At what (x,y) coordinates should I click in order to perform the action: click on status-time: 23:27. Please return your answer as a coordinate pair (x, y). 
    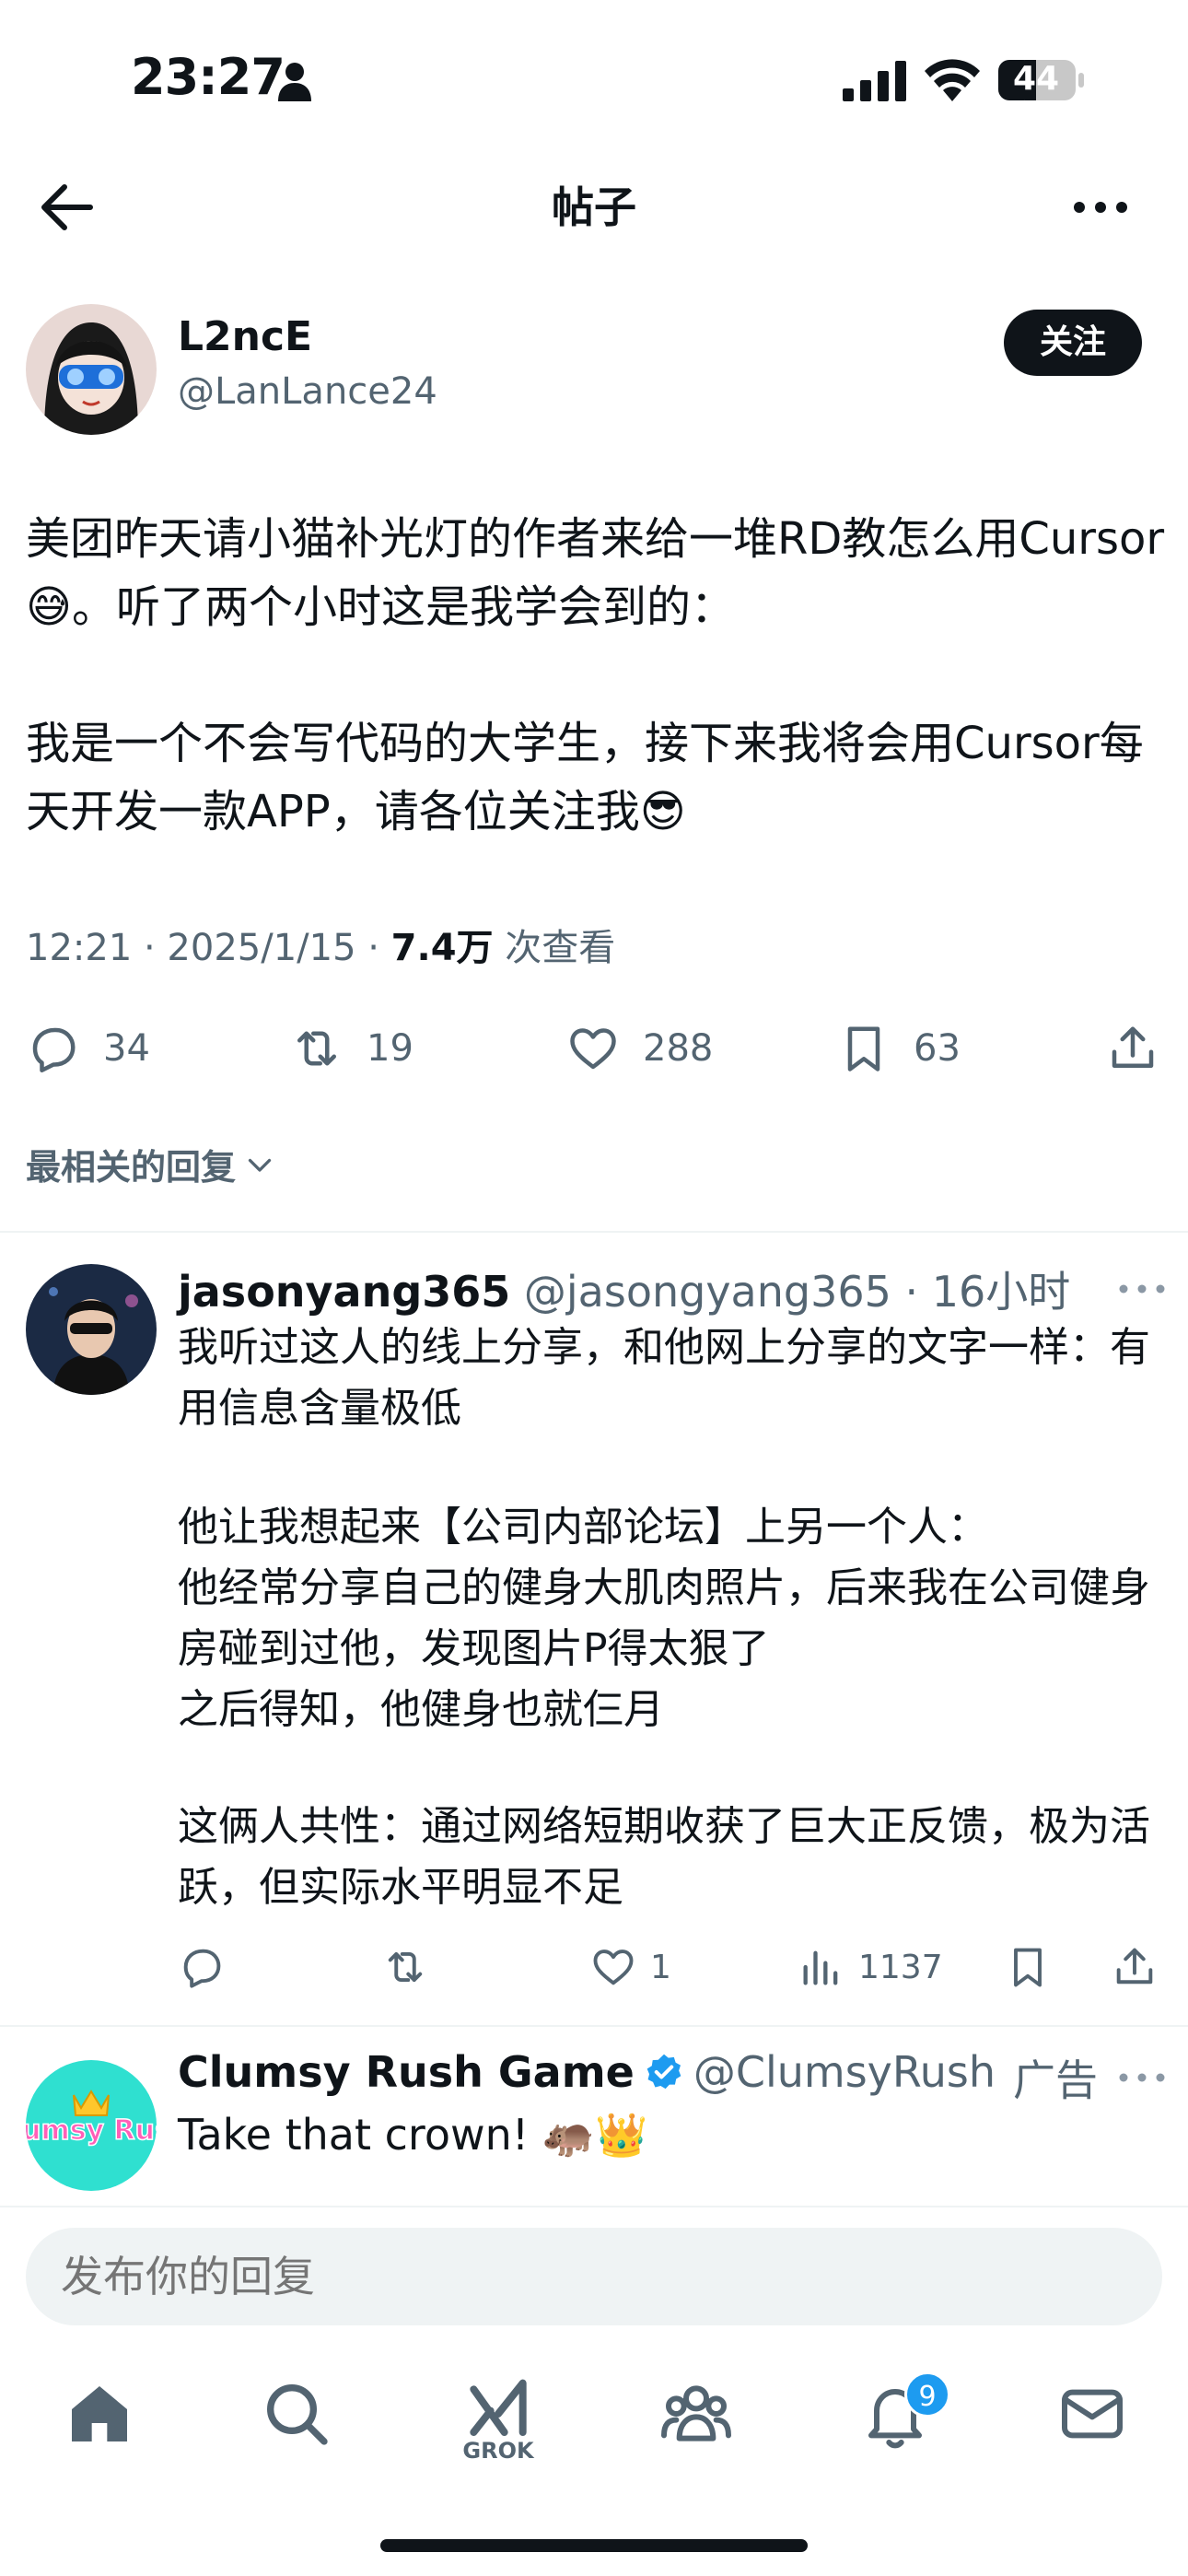
    Looking at the image, I should click on (208, 77).